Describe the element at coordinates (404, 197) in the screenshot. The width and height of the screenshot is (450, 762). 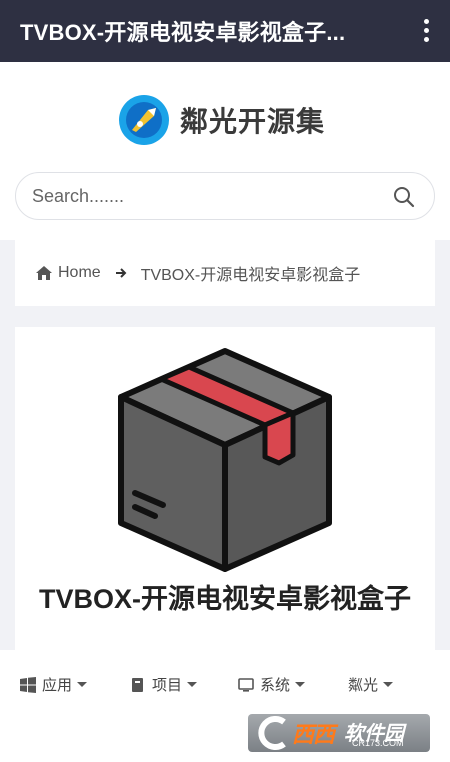
I see `search-icon` at that location.